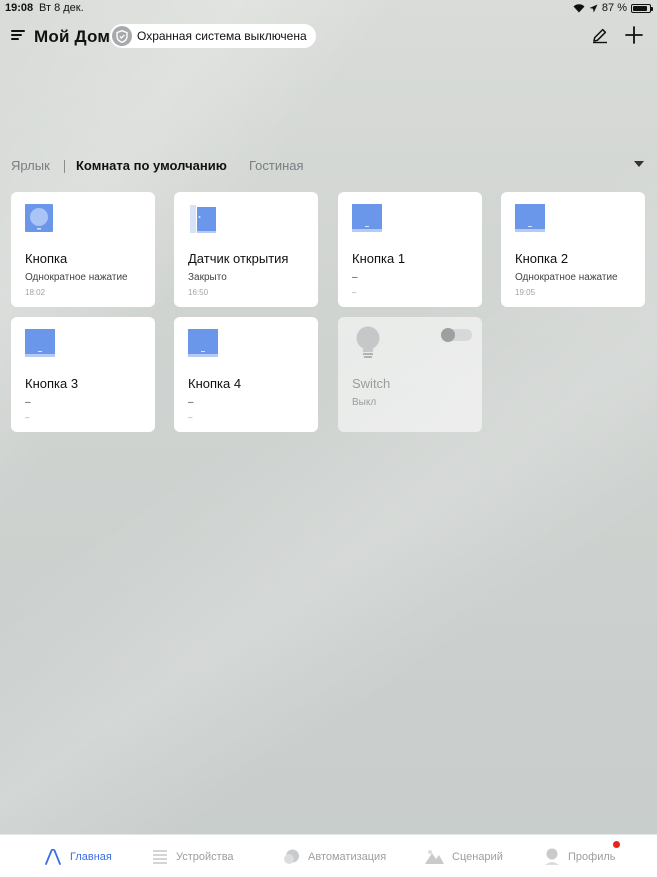  Describe the element at coordinates (207, 277) in the screenshot. I see `device-status: Закрыто` at that location.